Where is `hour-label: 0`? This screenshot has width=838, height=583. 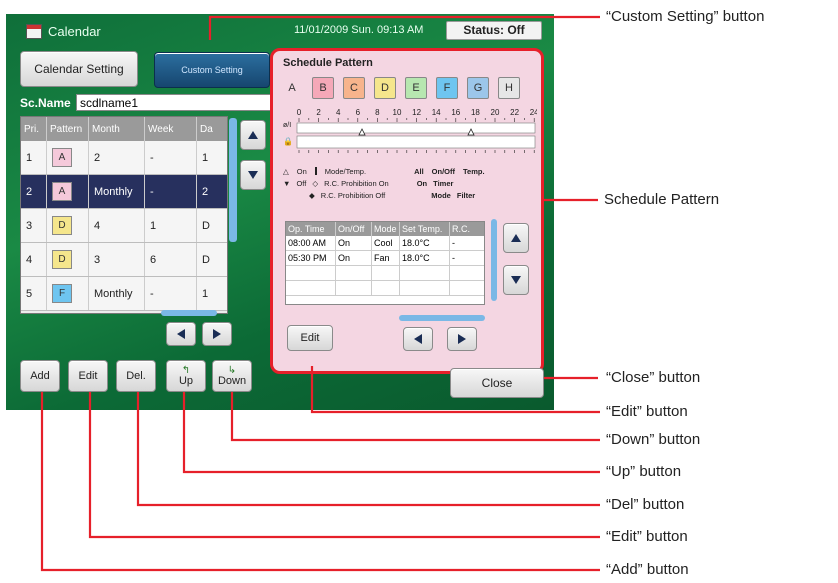 hour-label: 0 is located at coordinates (299, 112).